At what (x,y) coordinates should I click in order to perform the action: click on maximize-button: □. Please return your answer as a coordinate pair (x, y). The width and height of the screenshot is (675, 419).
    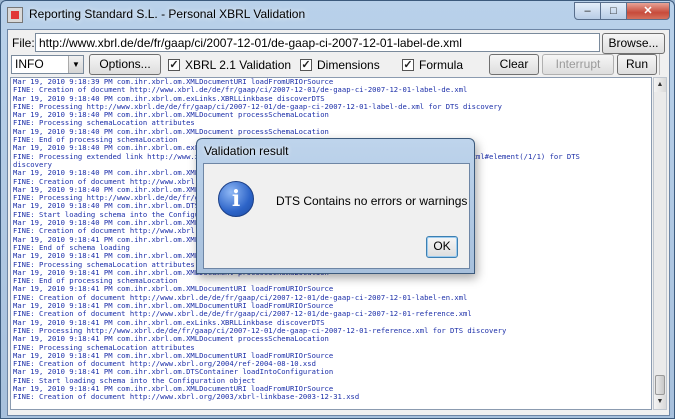
    Looking at the image, I should click on (613, 11).